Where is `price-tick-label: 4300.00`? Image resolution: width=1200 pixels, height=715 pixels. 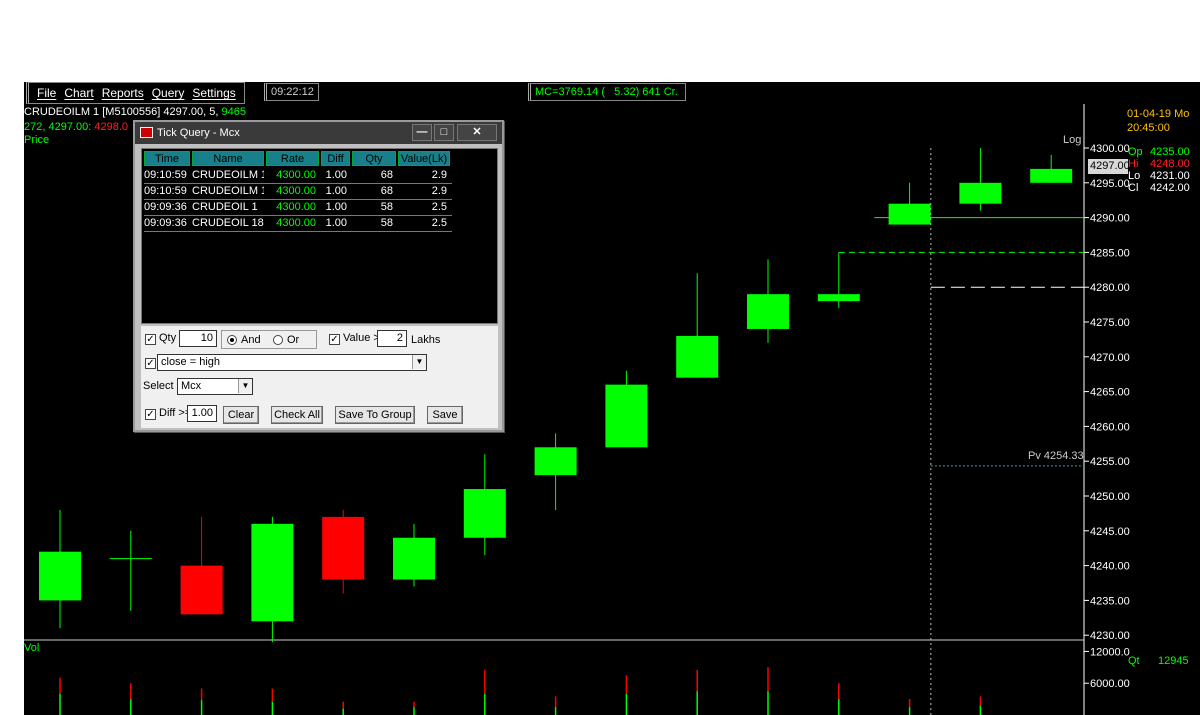
price-tick-label: 4300.00 is located at coordinates (1110, 149).